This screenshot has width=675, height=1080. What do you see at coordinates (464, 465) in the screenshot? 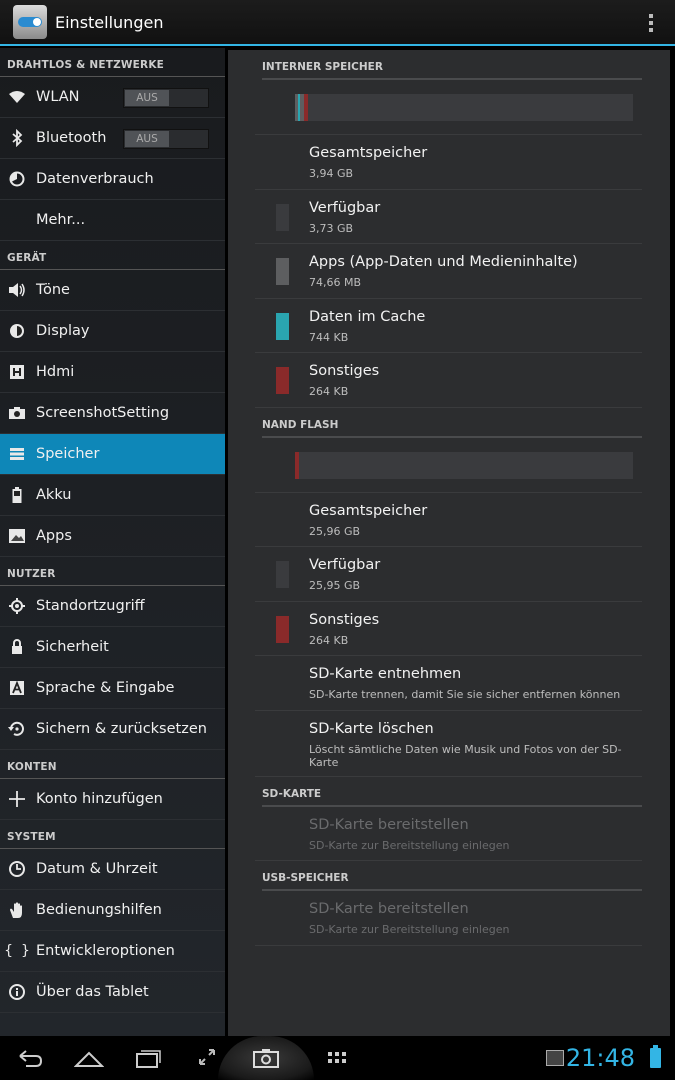
I see `storage-usage-bar` at bounding box center [464, 465].